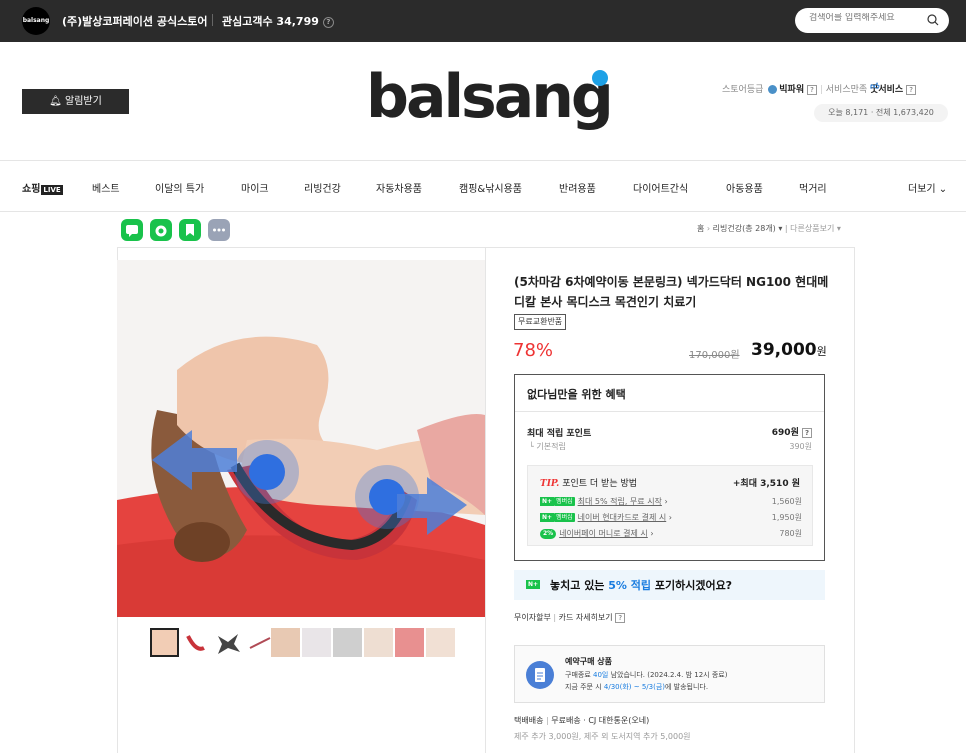  Describe the element at coordinates (819, 88) in the screenshot. I see `store-grade: 스토어등급 빅파워 ? | 서비스만족 👍︎ 굿서비스 ?` at that location.